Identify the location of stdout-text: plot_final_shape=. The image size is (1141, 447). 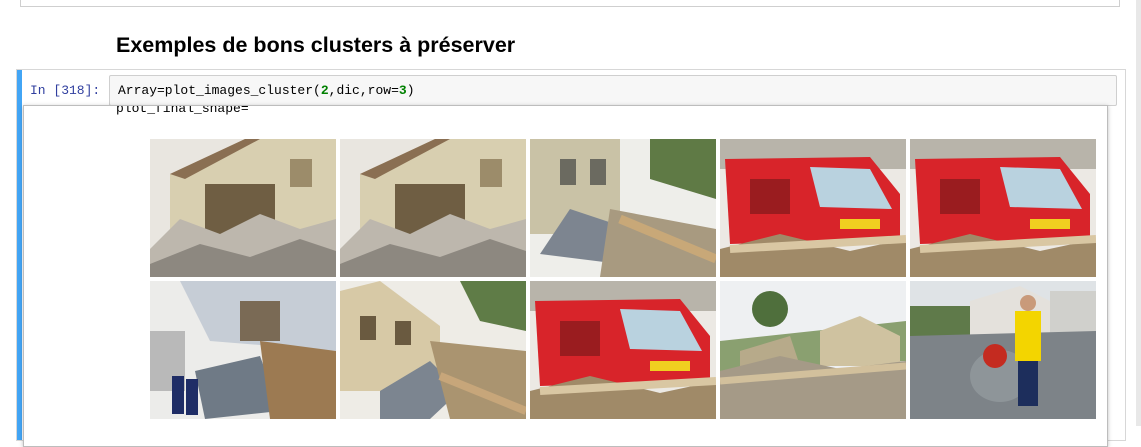
(182, 110).